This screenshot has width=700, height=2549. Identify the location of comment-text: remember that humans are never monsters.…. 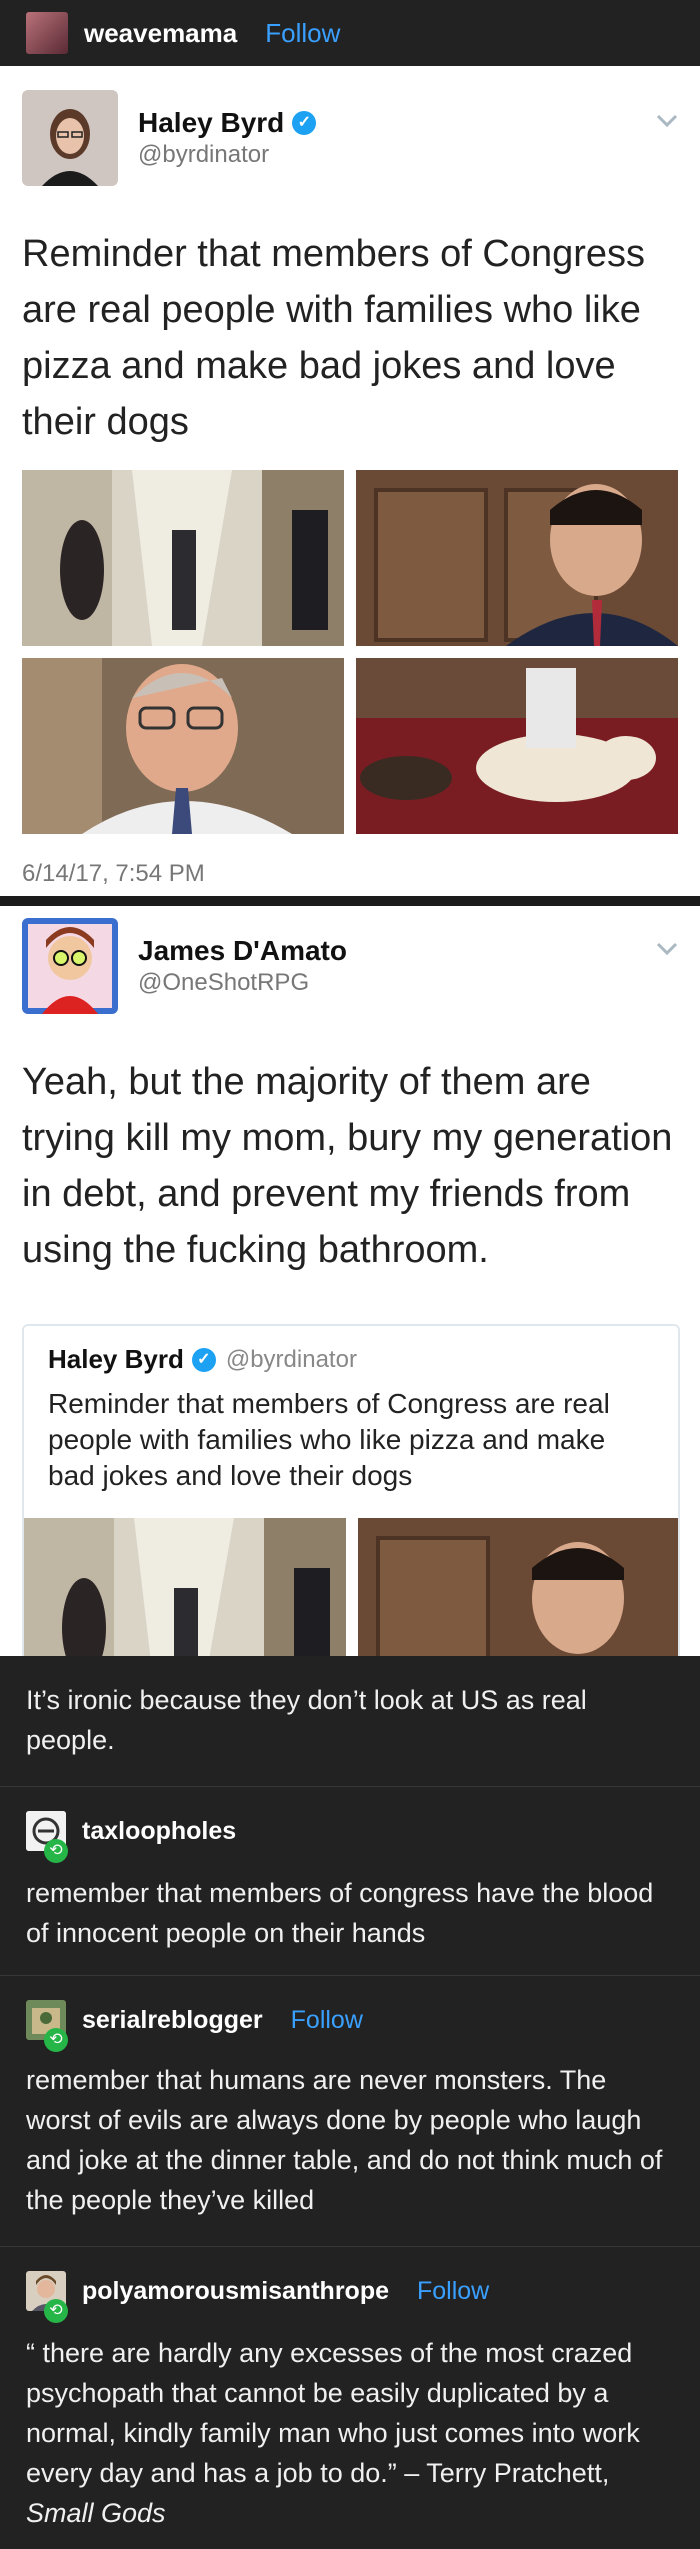
(344, 2140).